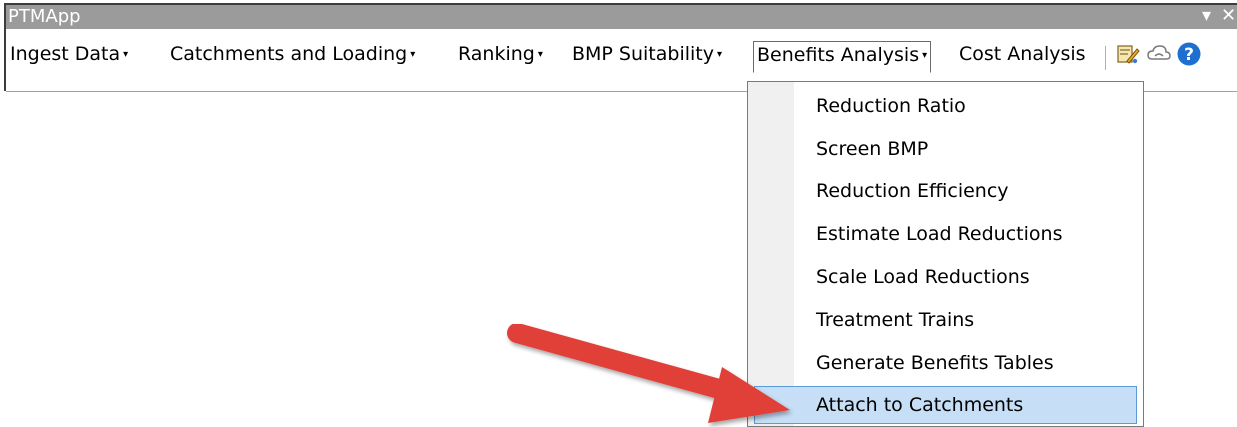 The image size is (1237, 427). Describe the element at coordinates (945, 191) in the screenshot. I see `menu-item-reduction-efficiency: Reduction Efficiency` at that location.